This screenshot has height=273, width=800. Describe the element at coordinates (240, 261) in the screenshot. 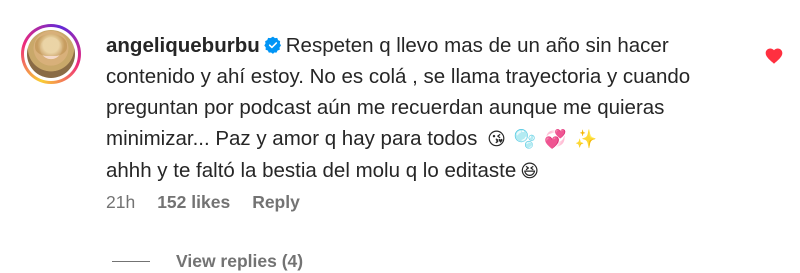

I see `view-replies-label: View replies (4)` at that location.